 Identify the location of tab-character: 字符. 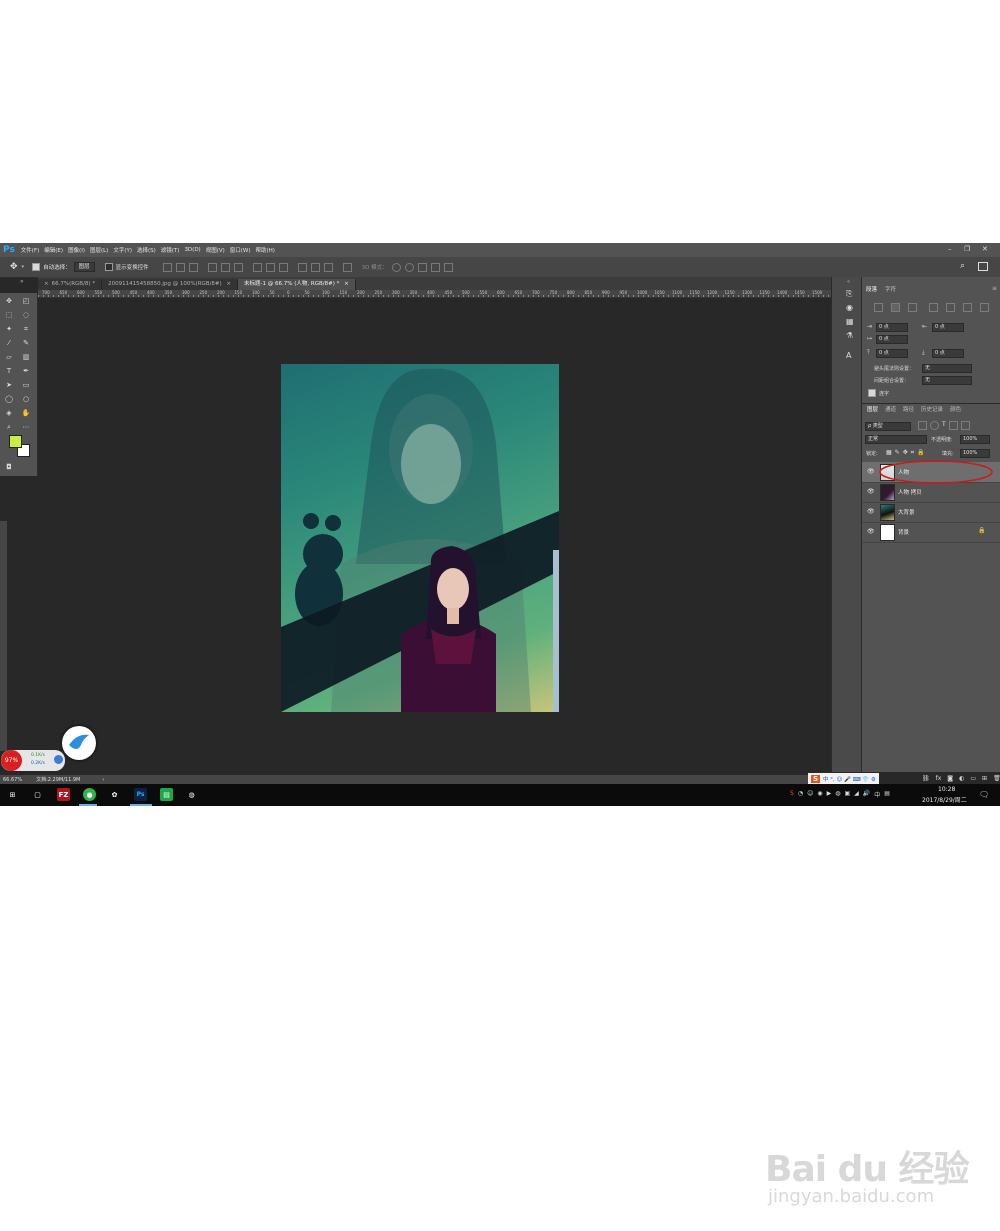
(890, 289).